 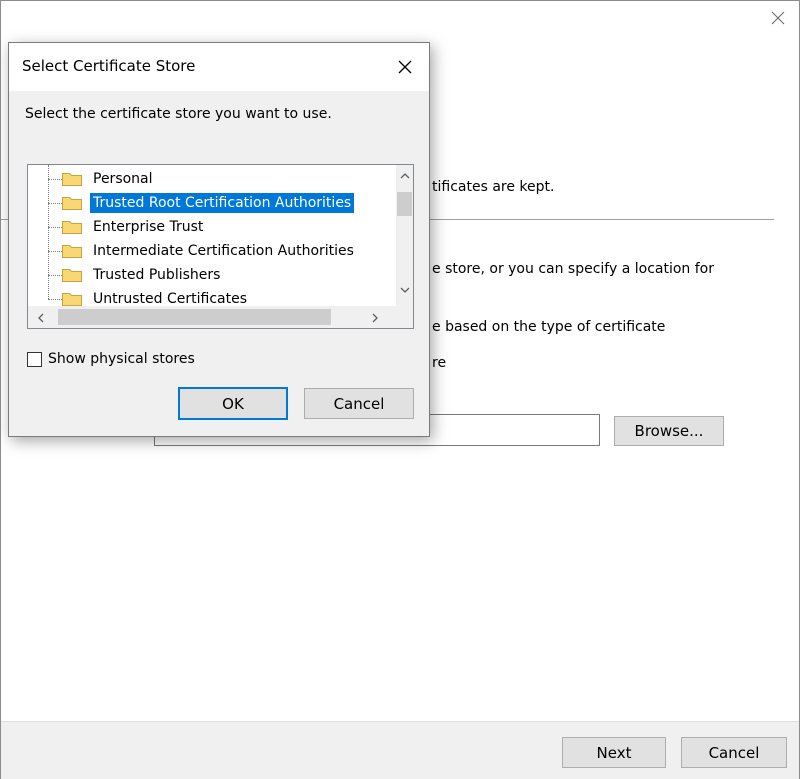 What do you see at coordinates (157, 275) in the screenshot?
I see `tree-item-label: Trusted Publishers` at bounding box center [157, 275].